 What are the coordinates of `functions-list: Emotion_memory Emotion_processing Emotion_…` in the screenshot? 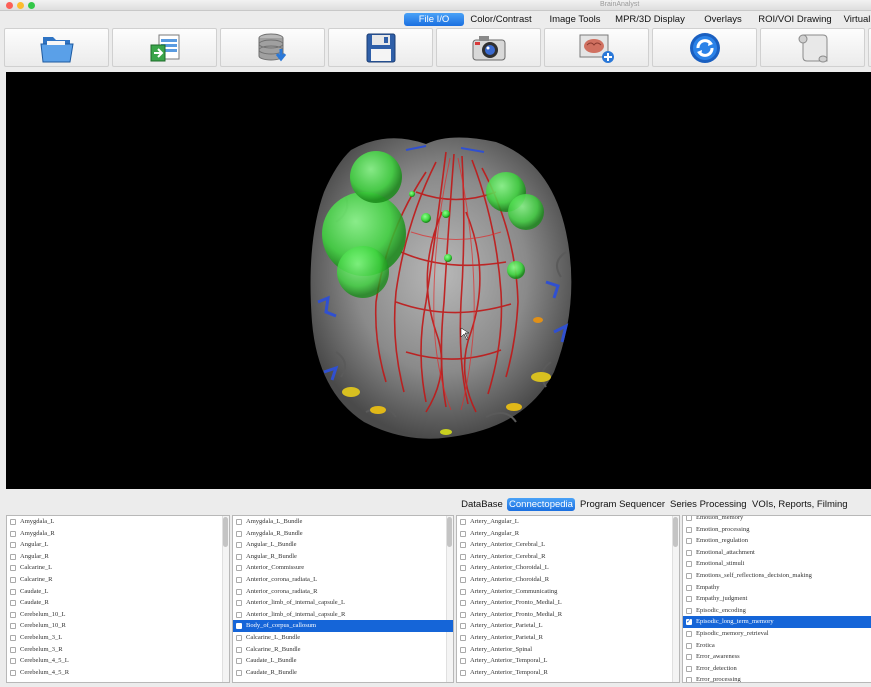 It's located at (776, 599).